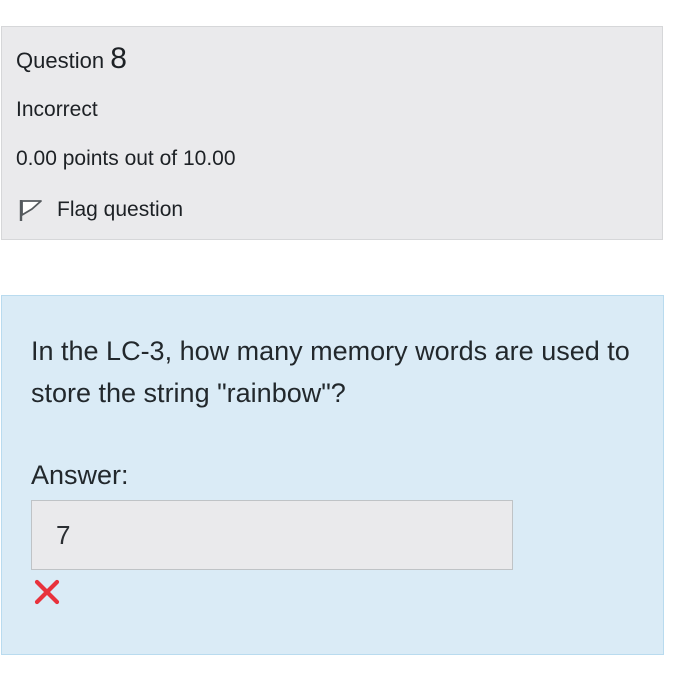 This screenshot has height=700, width=687. Describe the element at coordinates (30, 210) in the screenshot. I see `flag-icon` at that location.